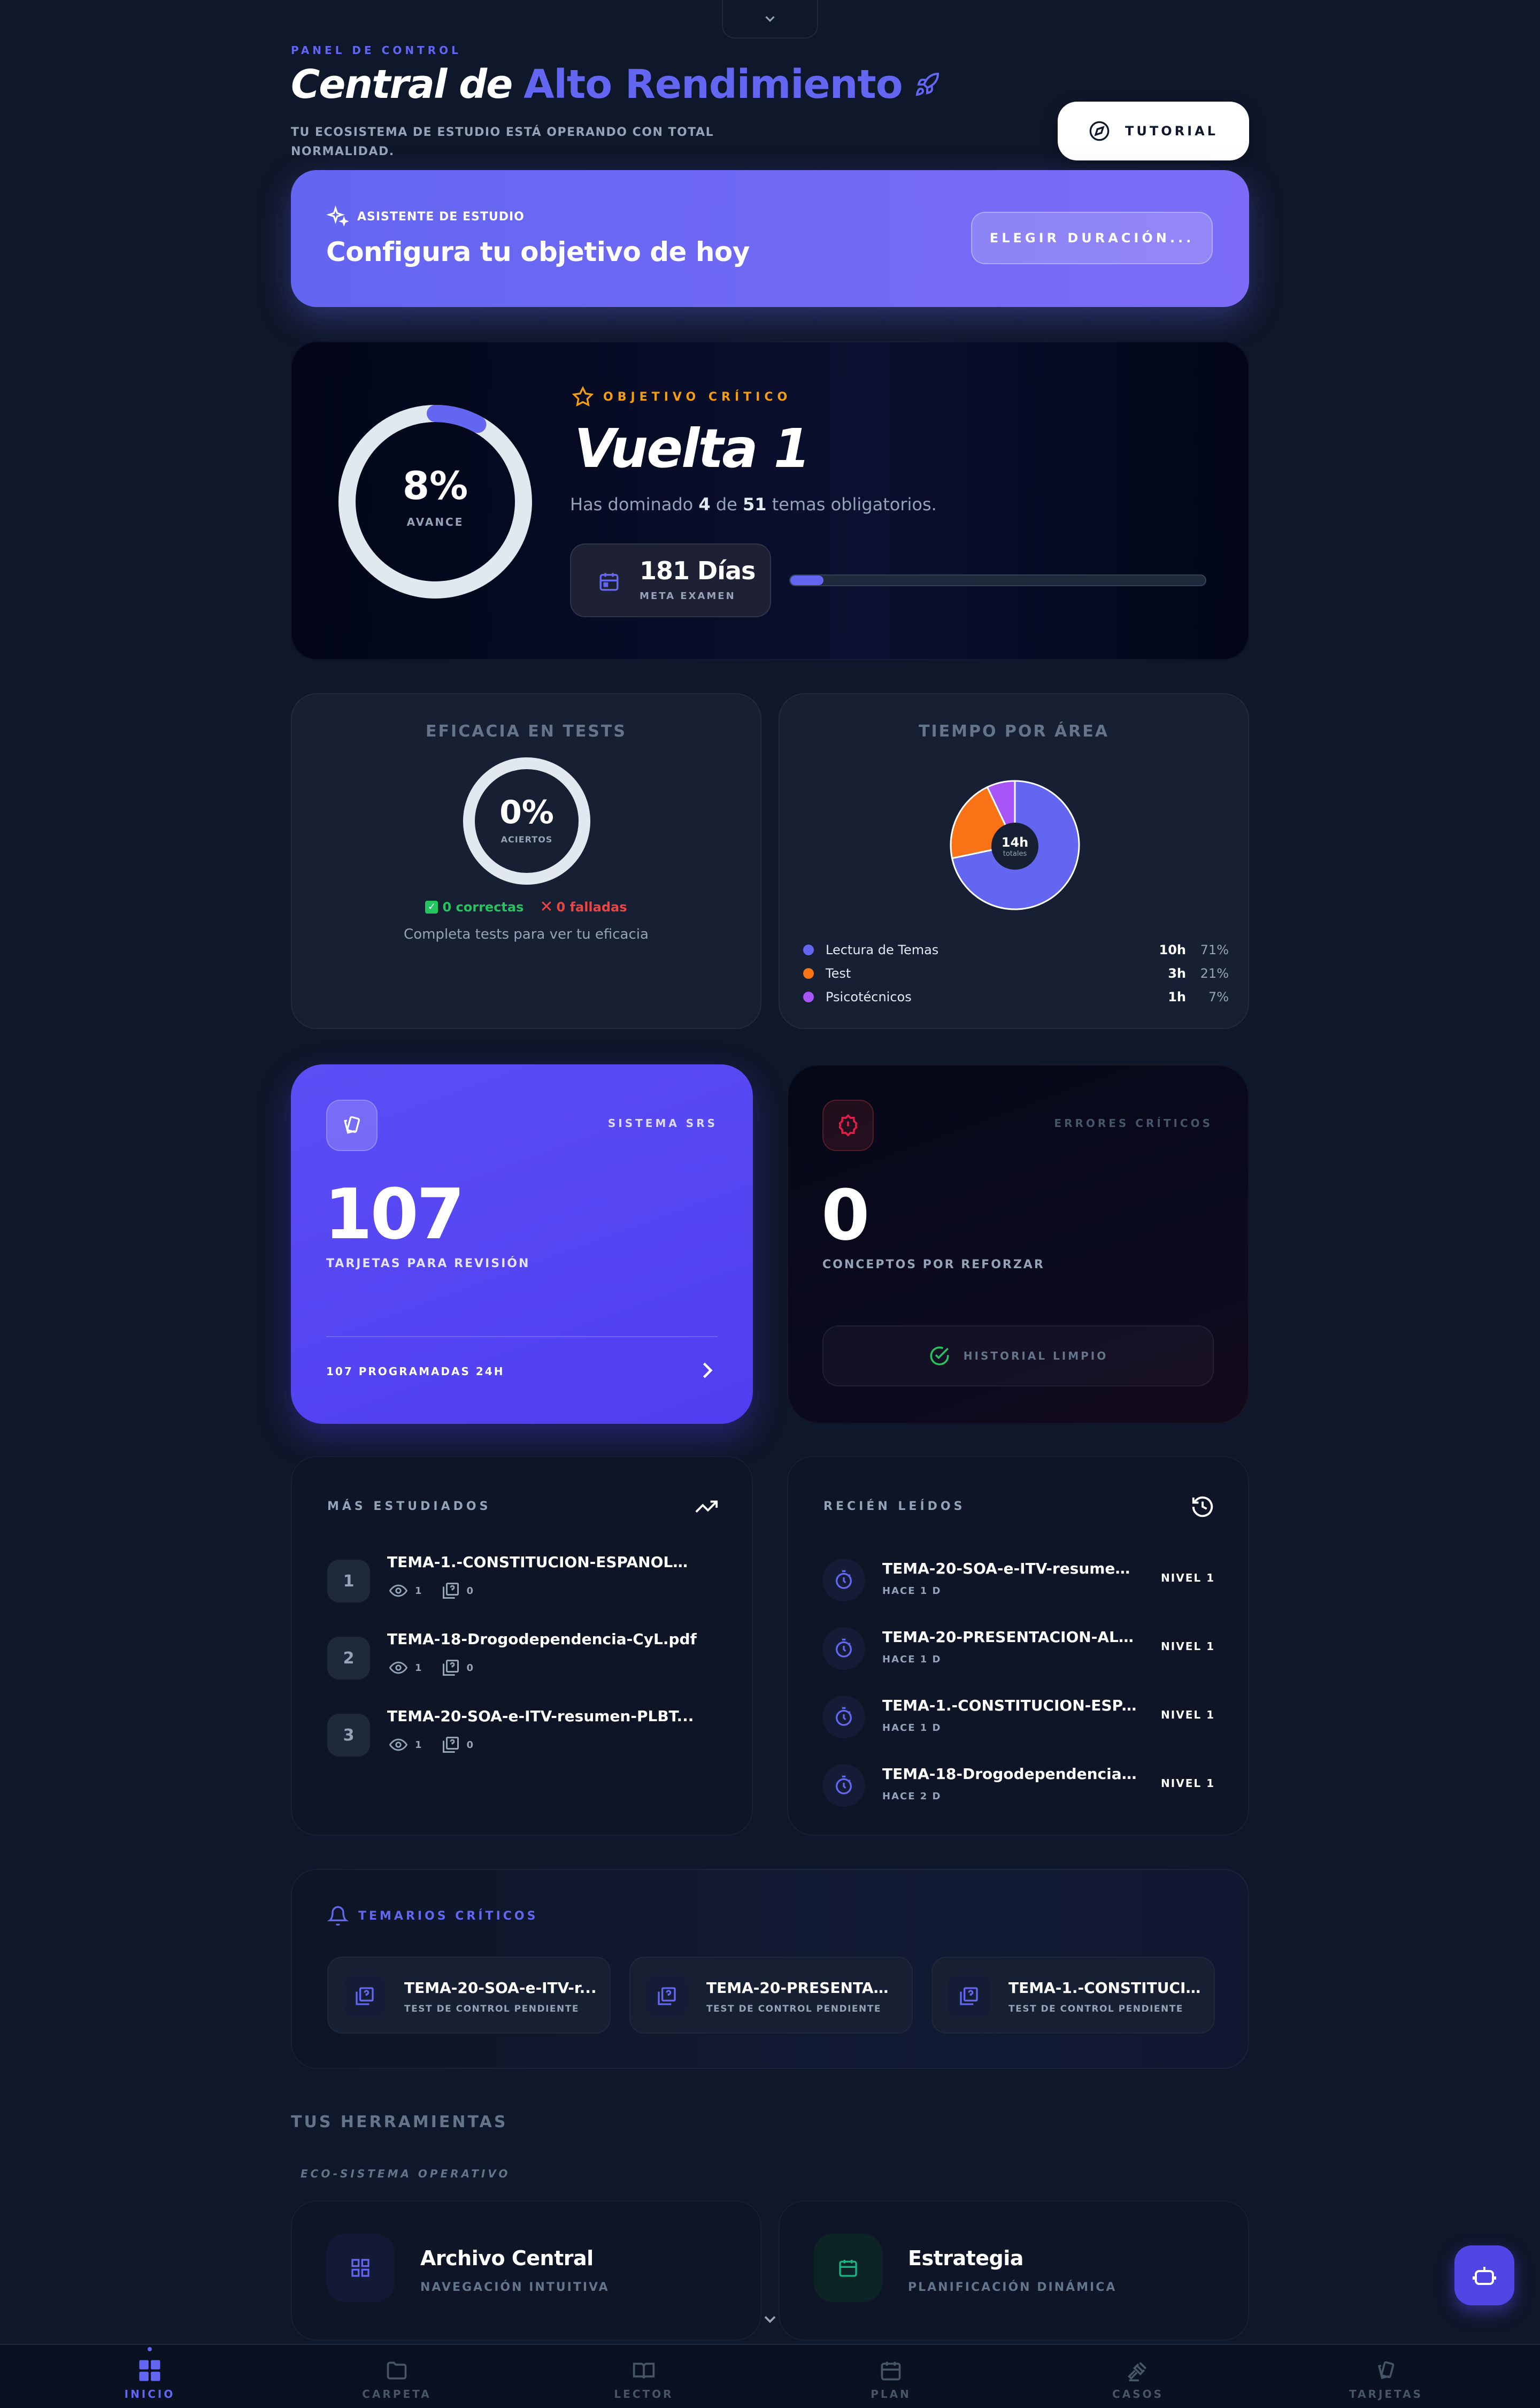 The width and height of the screenshot is (1540, 2408). What do you see at coordinates (1484, 2275) in the screenshot?
I see `ai-assistant-button` at bounding box center [1484, 2275].